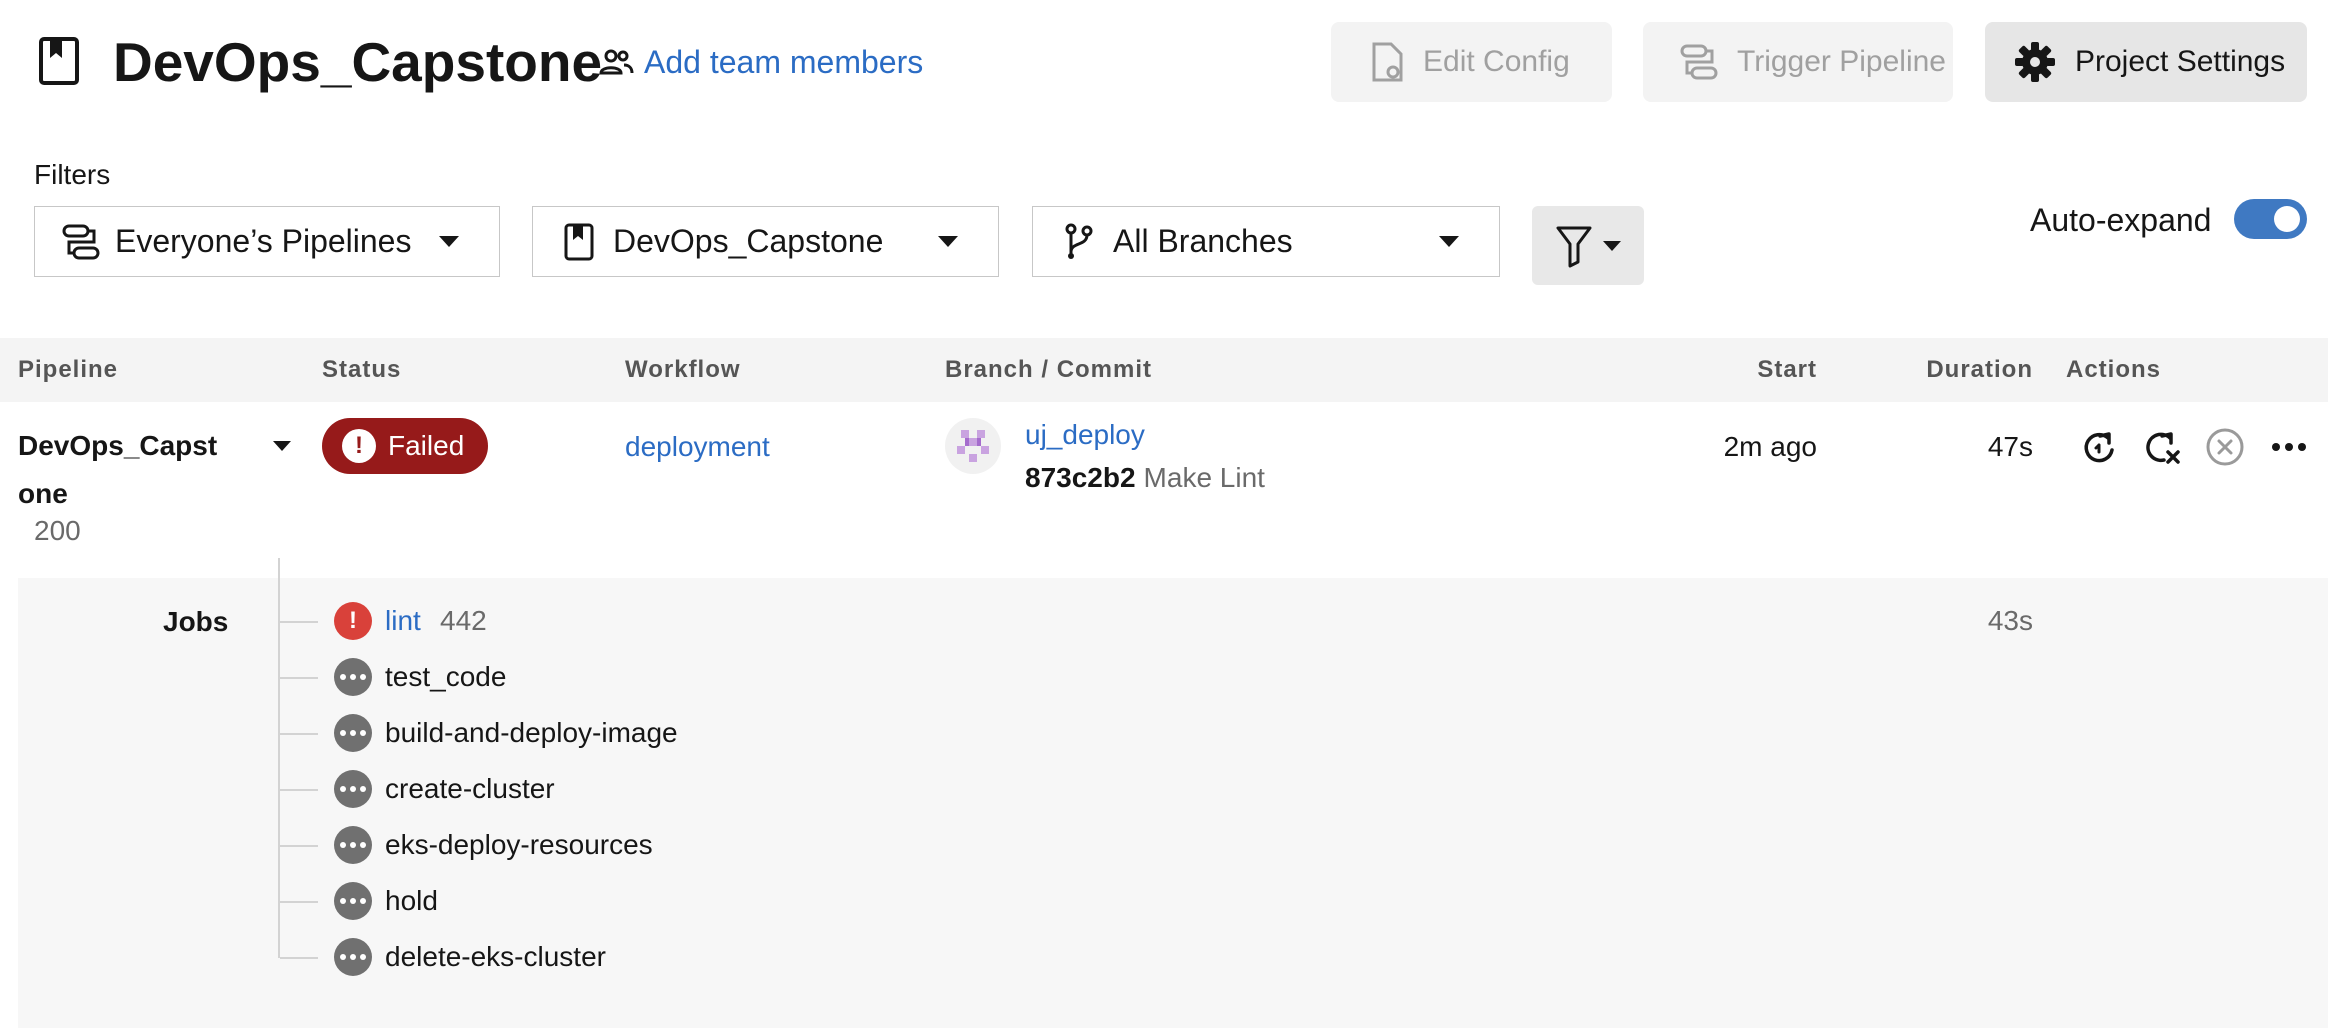 The width and height of the screenshot is (2328, 1028). Describe the element at coordinates (72, 174) in the screenshot. I see `filters-label: Filters` at that location.